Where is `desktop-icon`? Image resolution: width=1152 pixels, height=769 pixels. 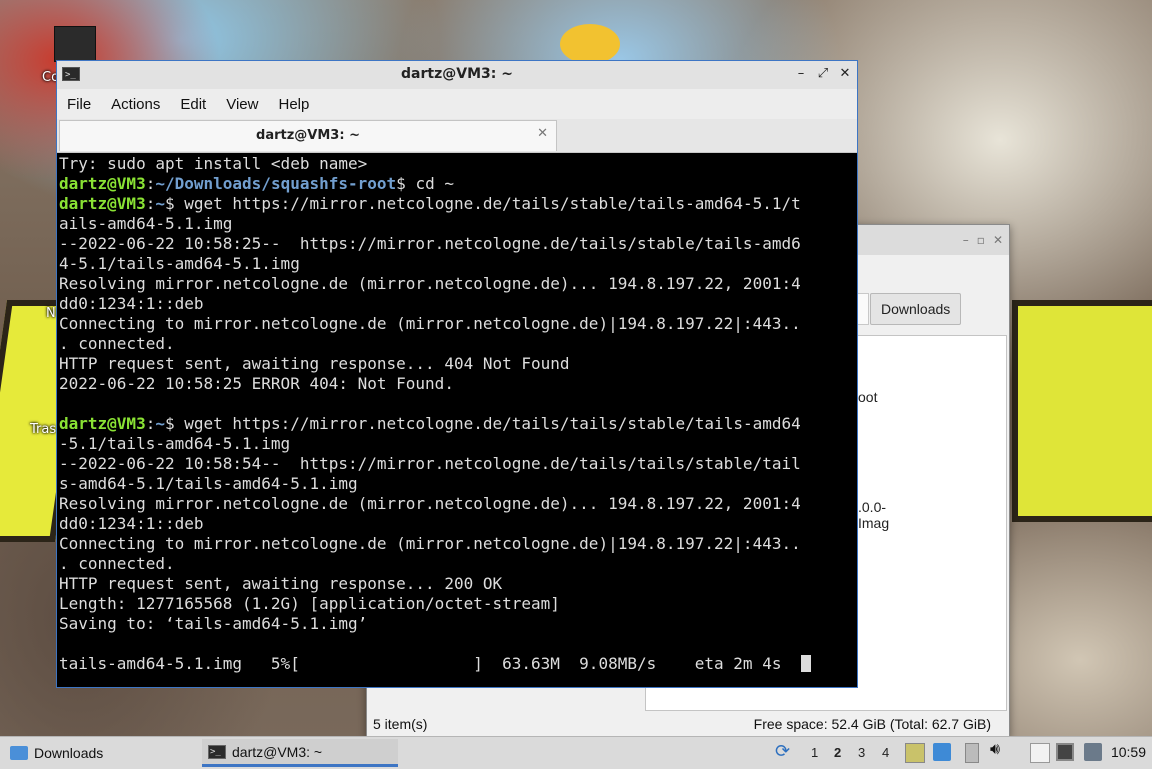
desktop-icon is located at coordinates (942, 752).